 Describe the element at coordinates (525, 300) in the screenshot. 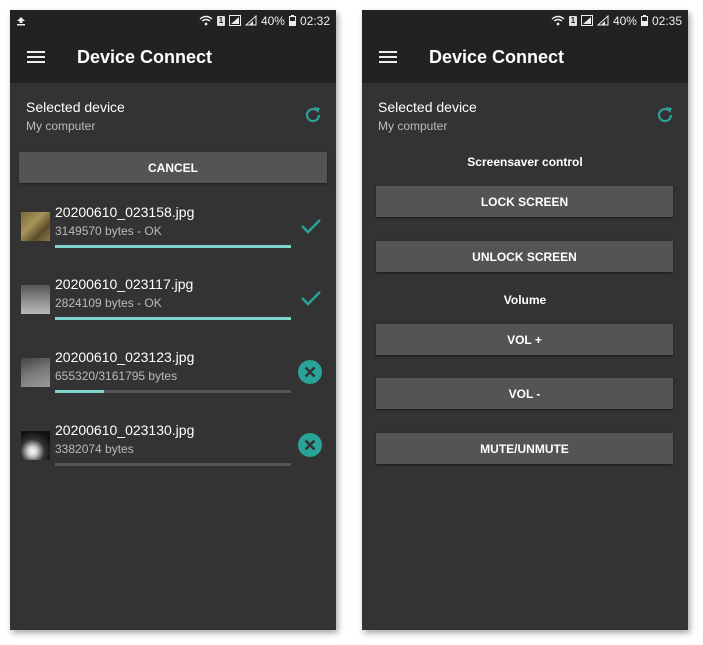

I see `volume-heading: Volume` at that location.